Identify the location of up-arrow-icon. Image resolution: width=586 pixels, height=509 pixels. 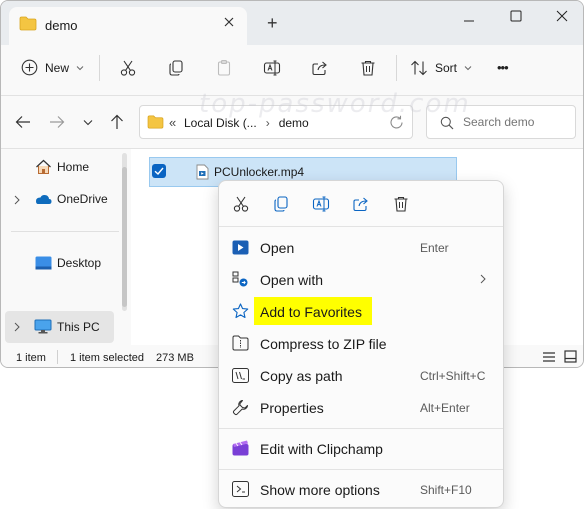
(117, 121).